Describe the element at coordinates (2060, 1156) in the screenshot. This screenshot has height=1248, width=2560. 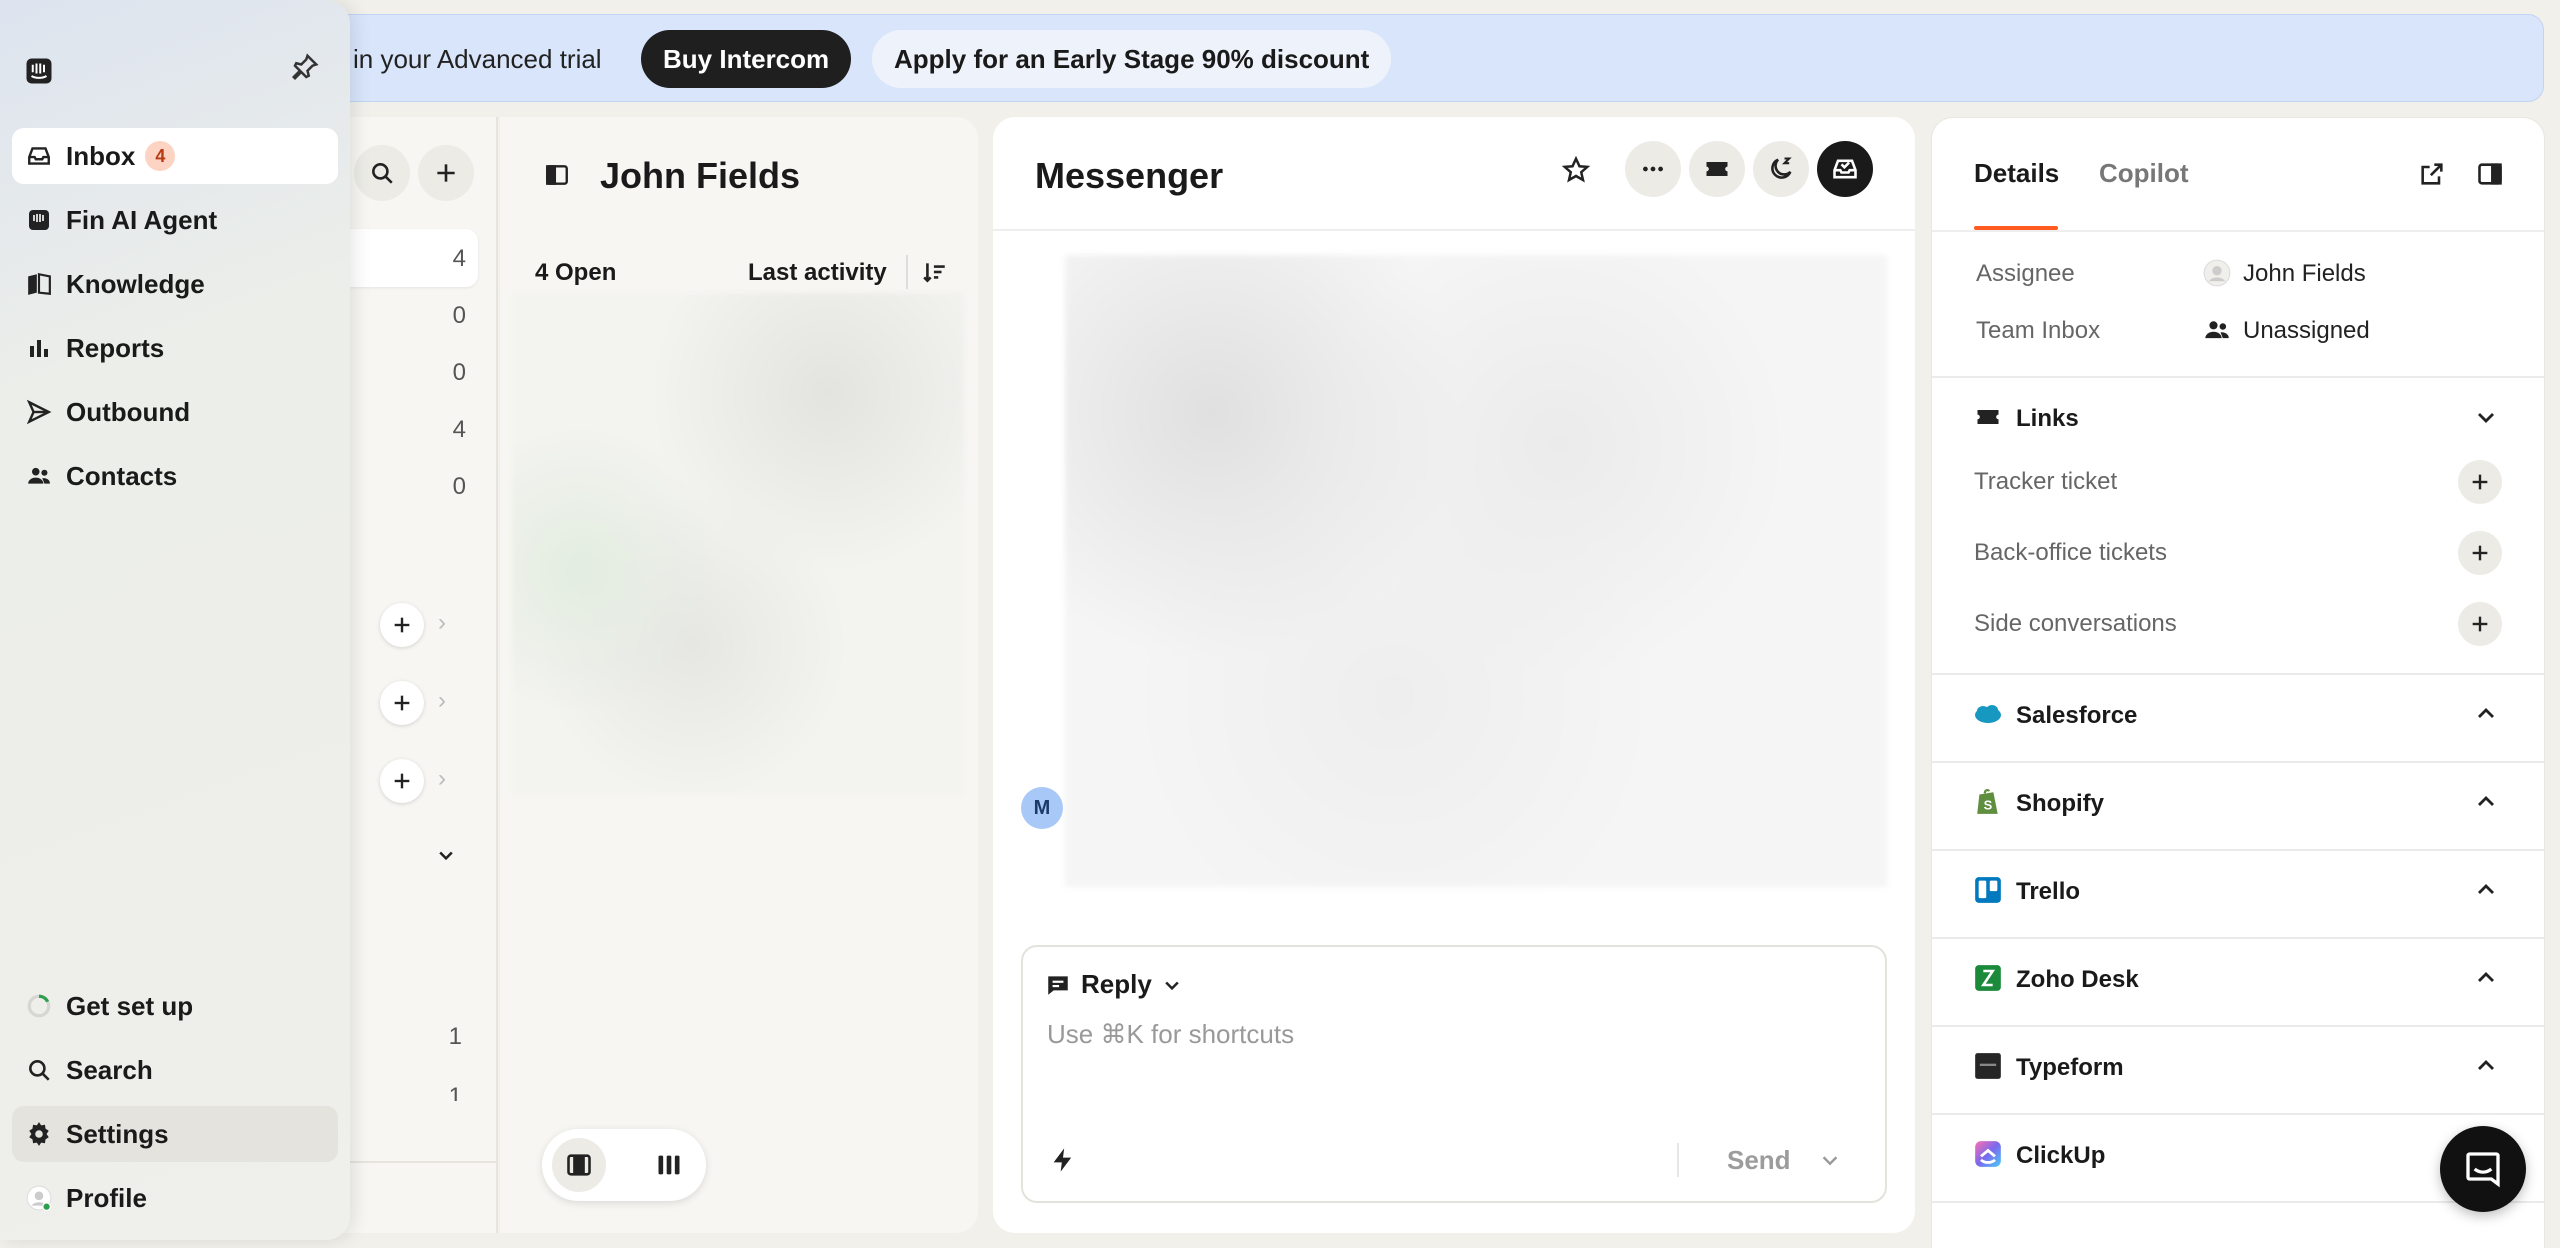
I see `clickup-section-title: ClickUp` at that location.